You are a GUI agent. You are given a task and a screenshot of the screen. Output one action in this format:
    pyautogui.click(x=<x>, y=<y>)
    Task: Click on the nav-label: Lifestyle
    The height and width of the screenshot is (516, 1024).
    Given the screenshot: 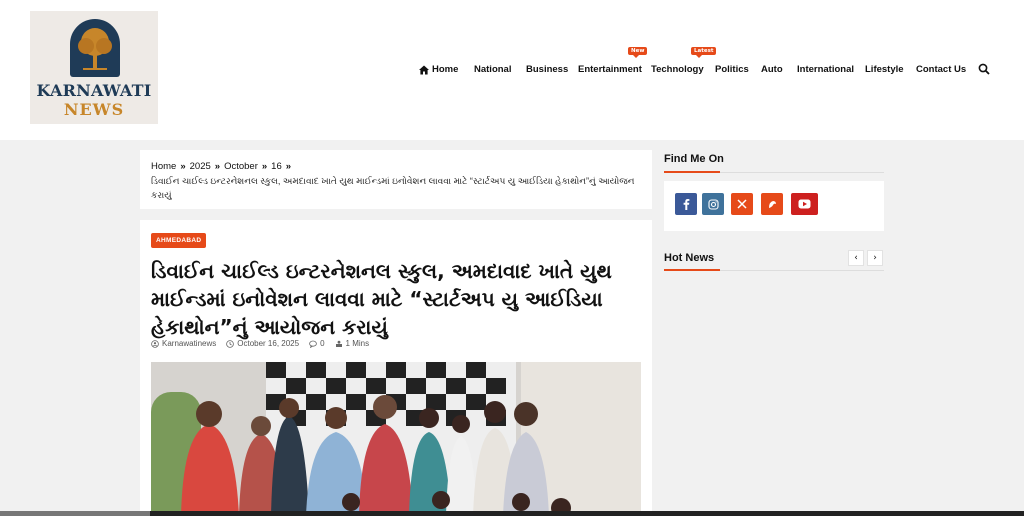 What is the action you would take?
    pyautogui.click(x=884, y=69)
    